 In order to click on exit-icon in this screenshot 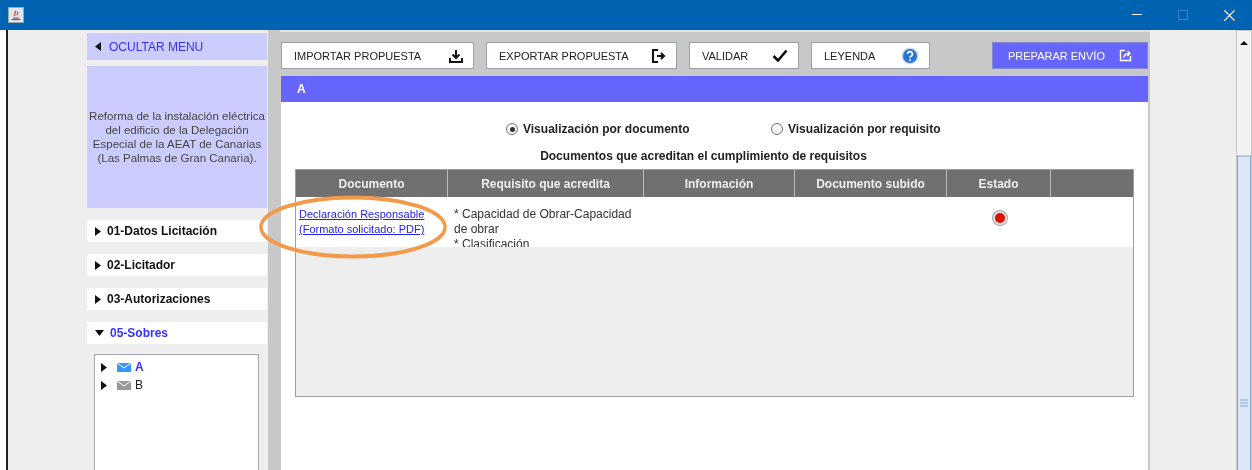, I will do `click(659, 55)`.